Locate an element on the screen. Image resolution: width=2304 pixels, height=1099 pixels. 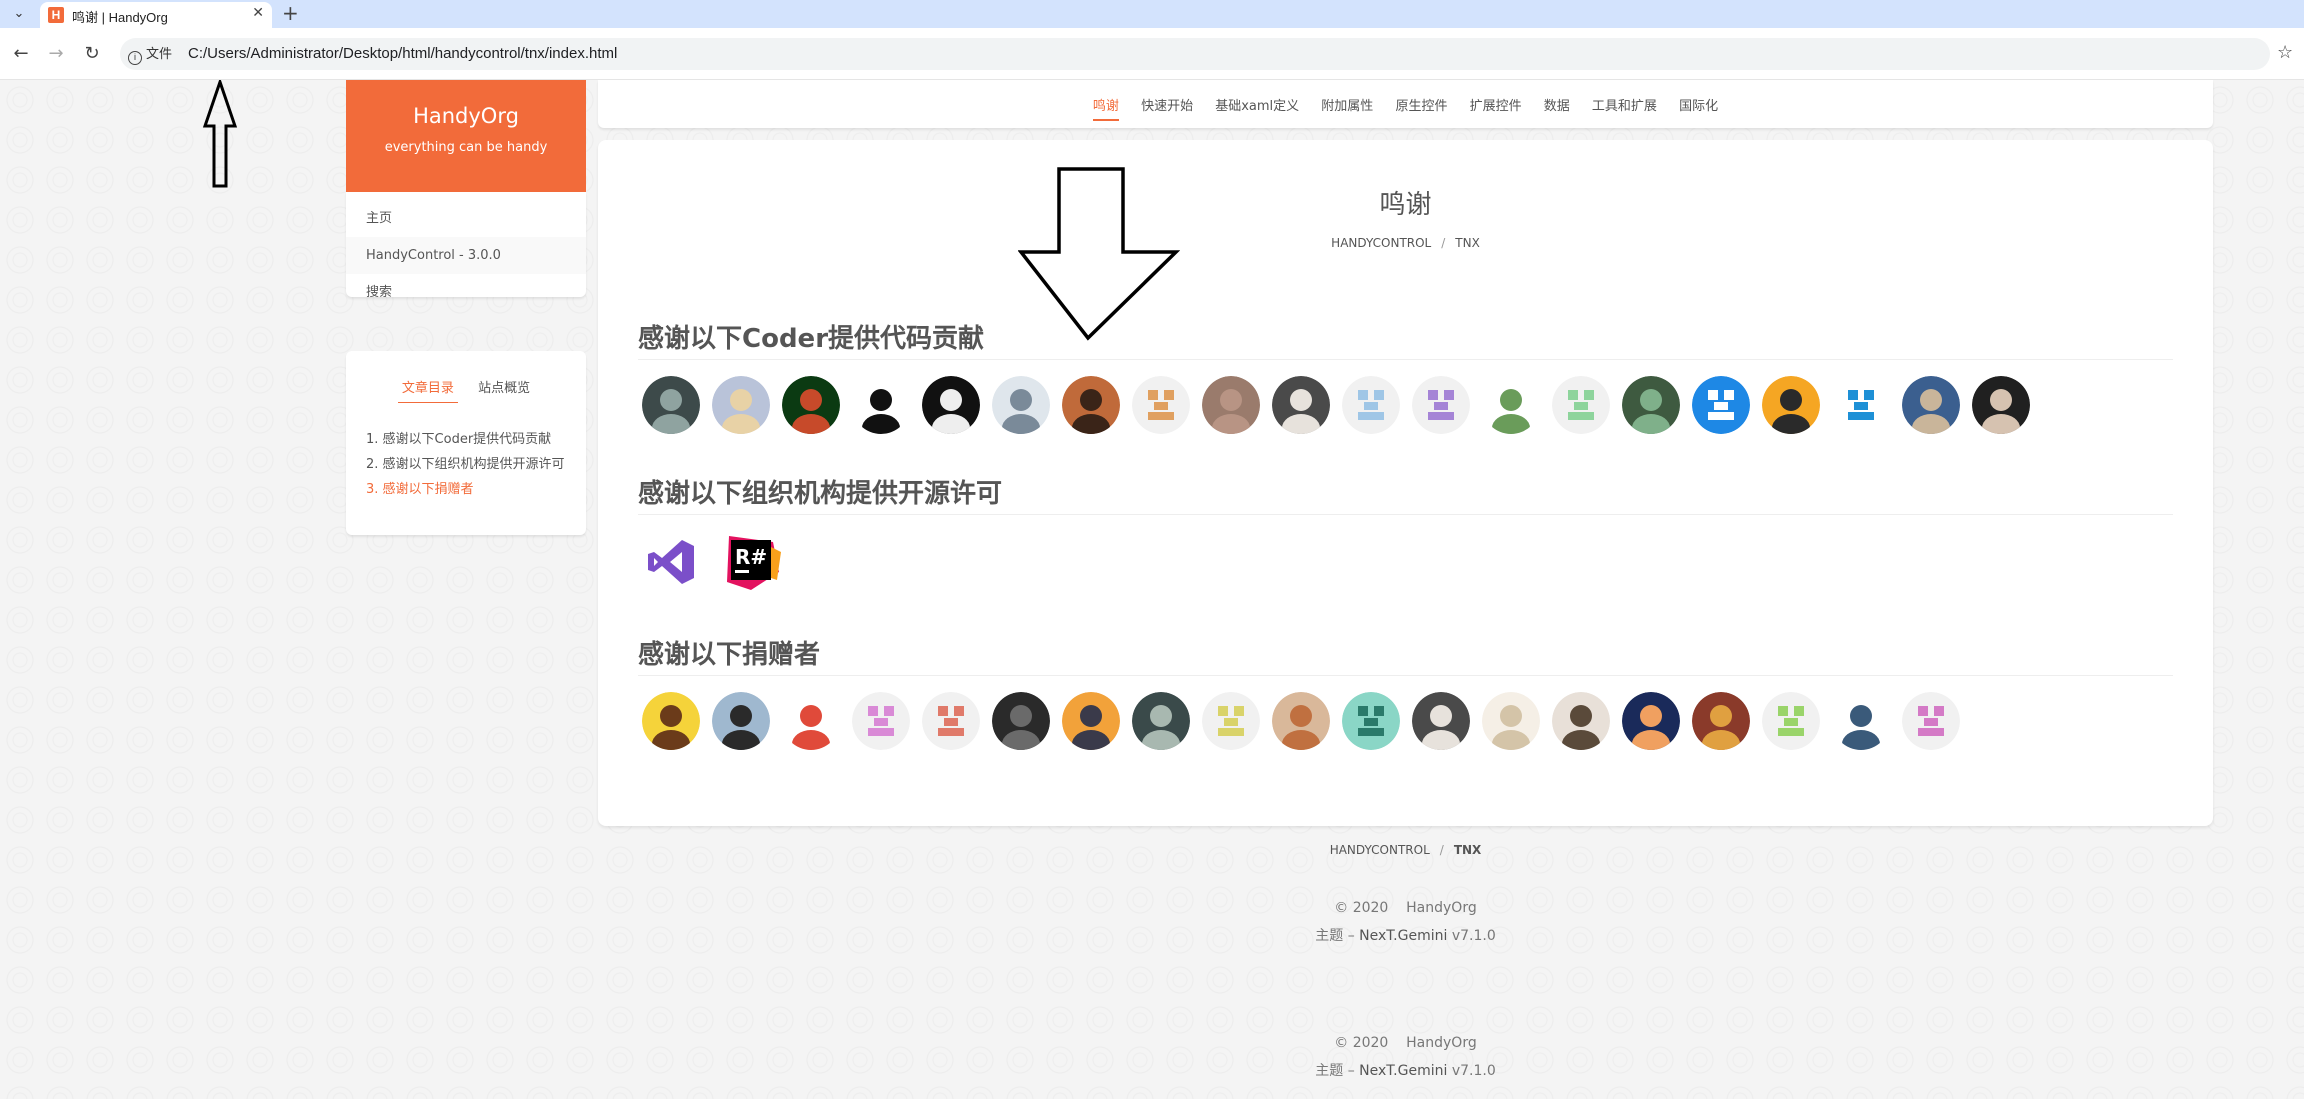
browser-tab: H 鸣谢 | HandyOrg ✕ is located at coordinates (156, 15).